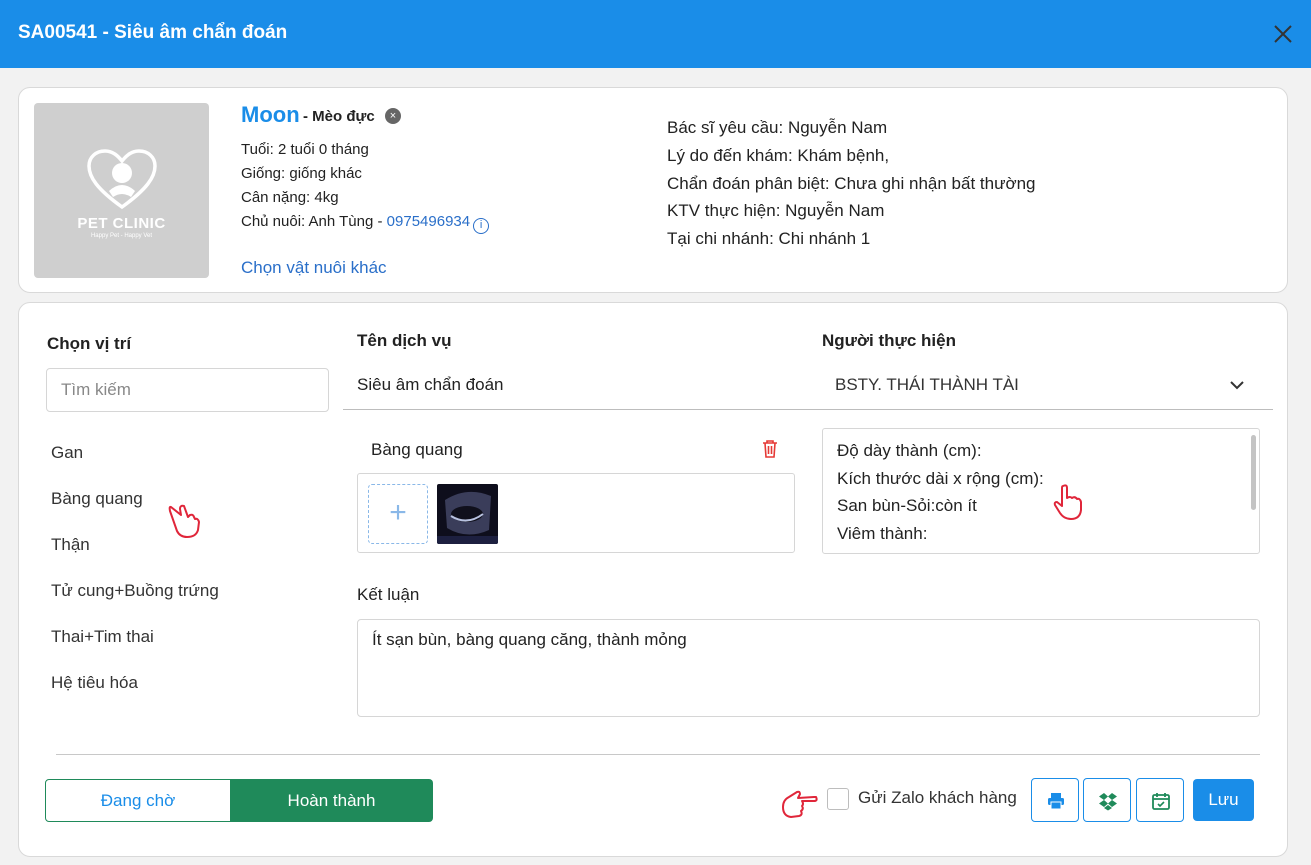  Describe the element at coordinates (430, 384) in the screenshot. I see `service-name: Siêu âm chẩn đoán` at that location.